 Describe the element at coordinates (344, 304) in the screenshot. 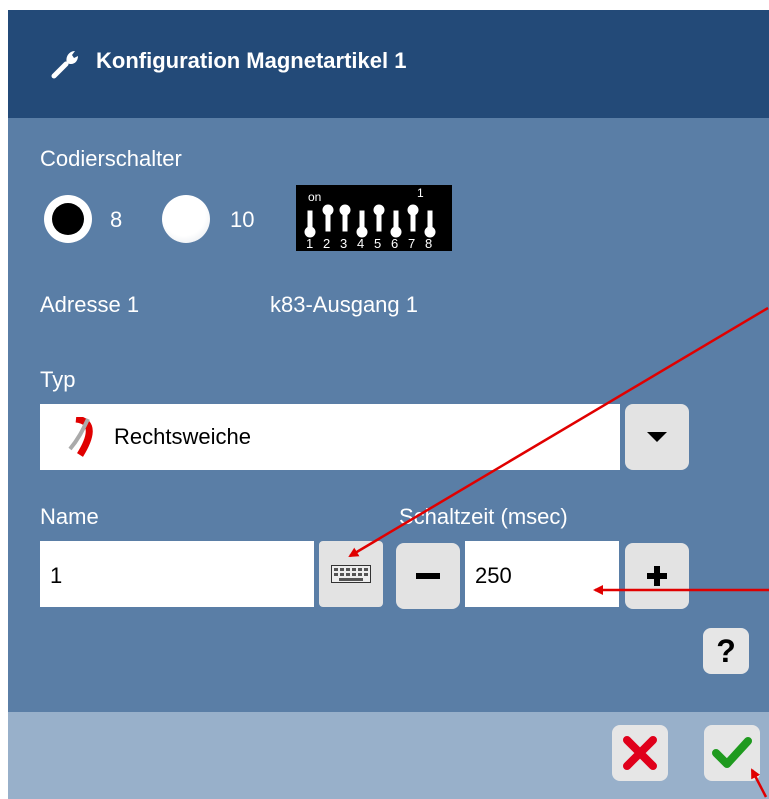

I see `output-label: k83-Ausgang 1` at that location.